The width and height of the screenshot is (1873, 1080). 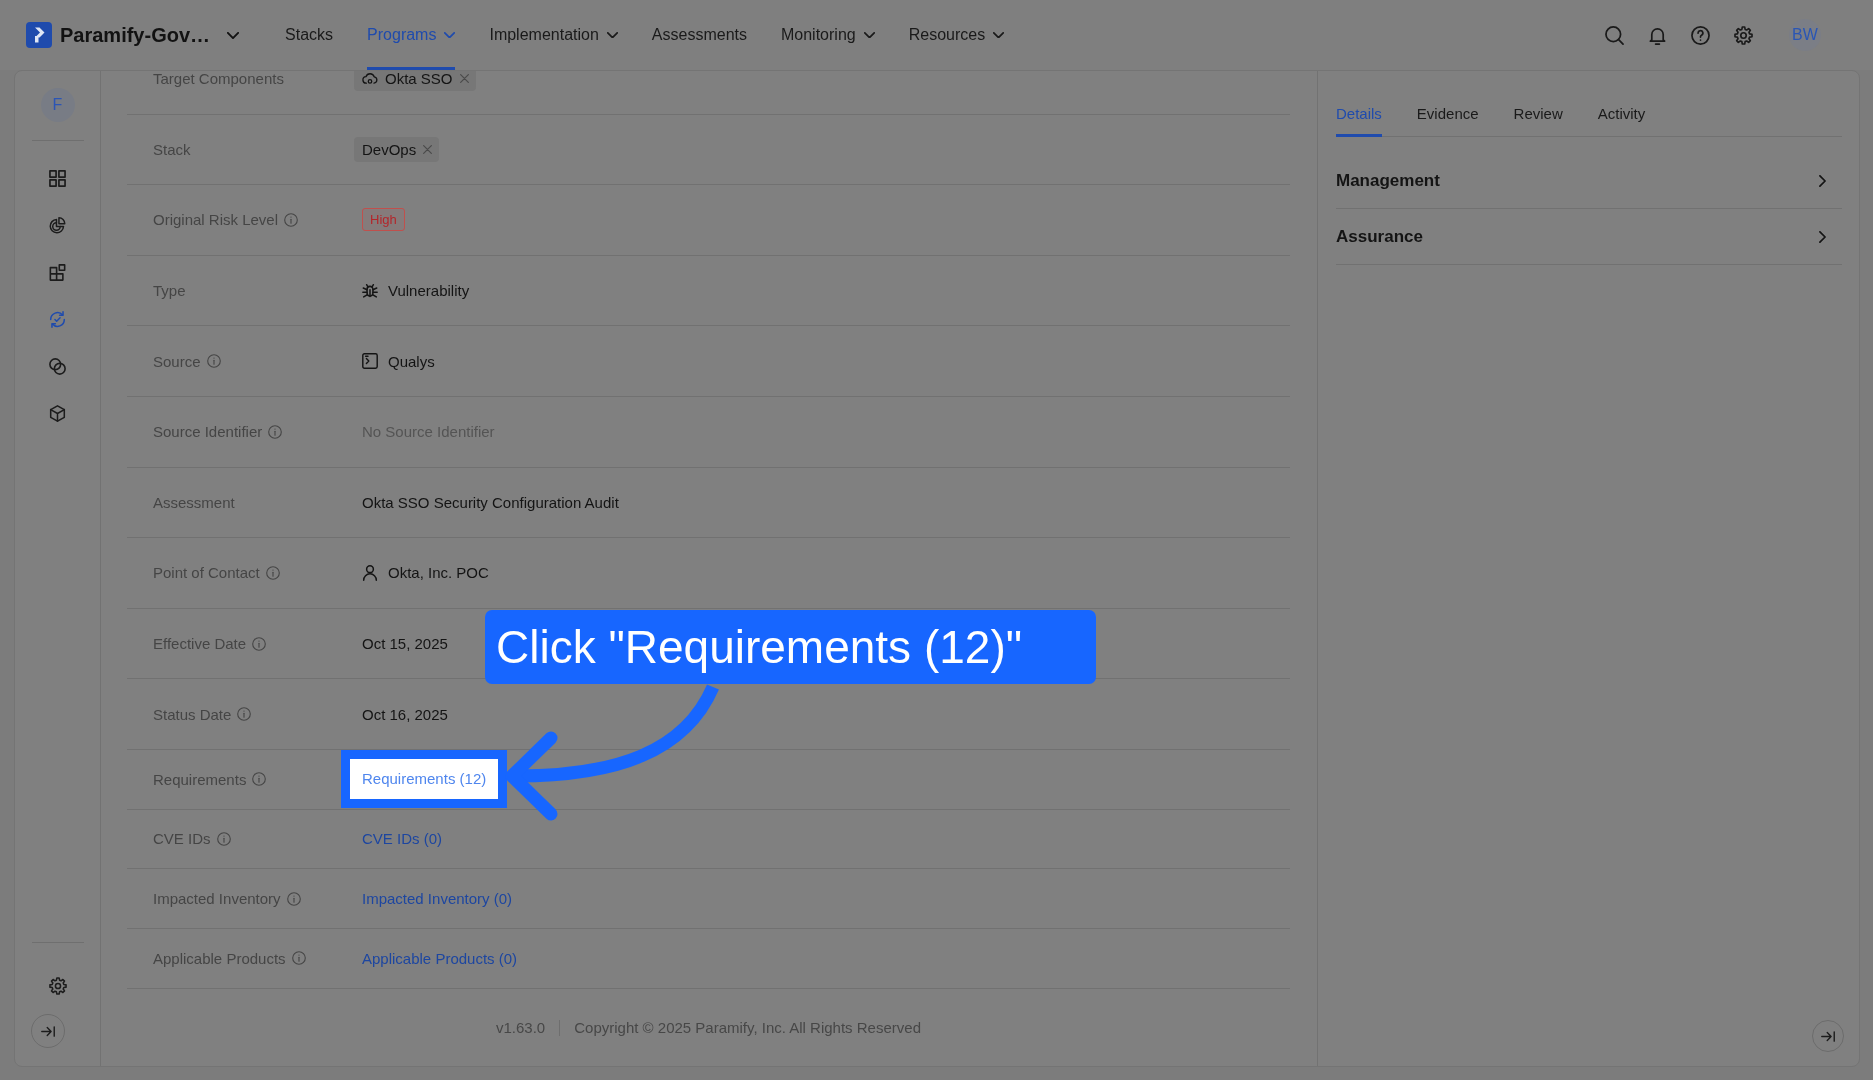 I want to click on risk-badge: High, so click(x=383, y=220).